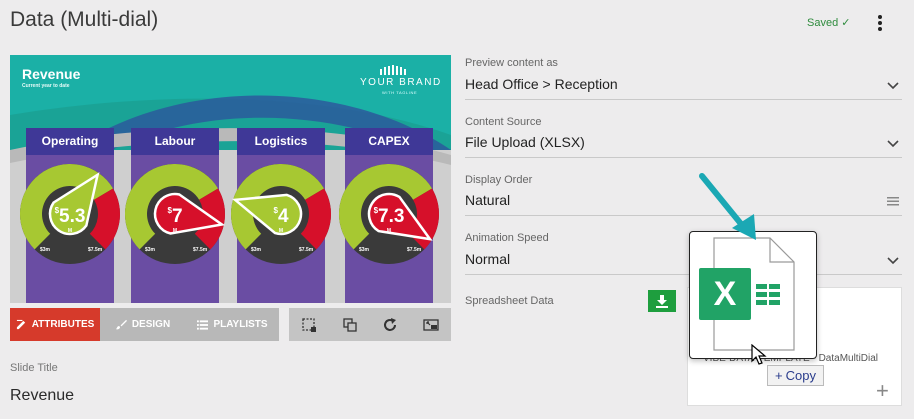 The image size is (914, 419). Describe the element at coordinates (400, 92) in the screenshot. I see `brand-tagline: WITH TAGLINE` at that location.